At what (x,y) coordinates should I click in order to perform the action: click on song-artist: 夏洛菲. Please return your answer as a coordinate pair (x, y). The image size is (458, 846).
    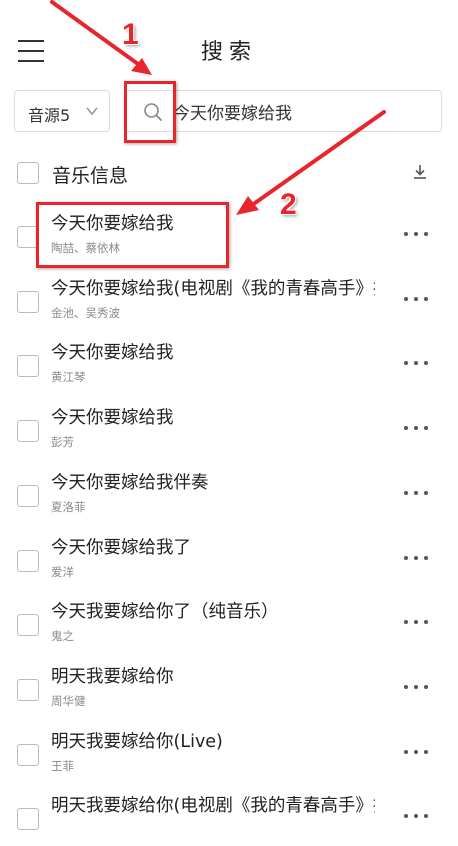
    Looking at the image, I should click on (68, 506).